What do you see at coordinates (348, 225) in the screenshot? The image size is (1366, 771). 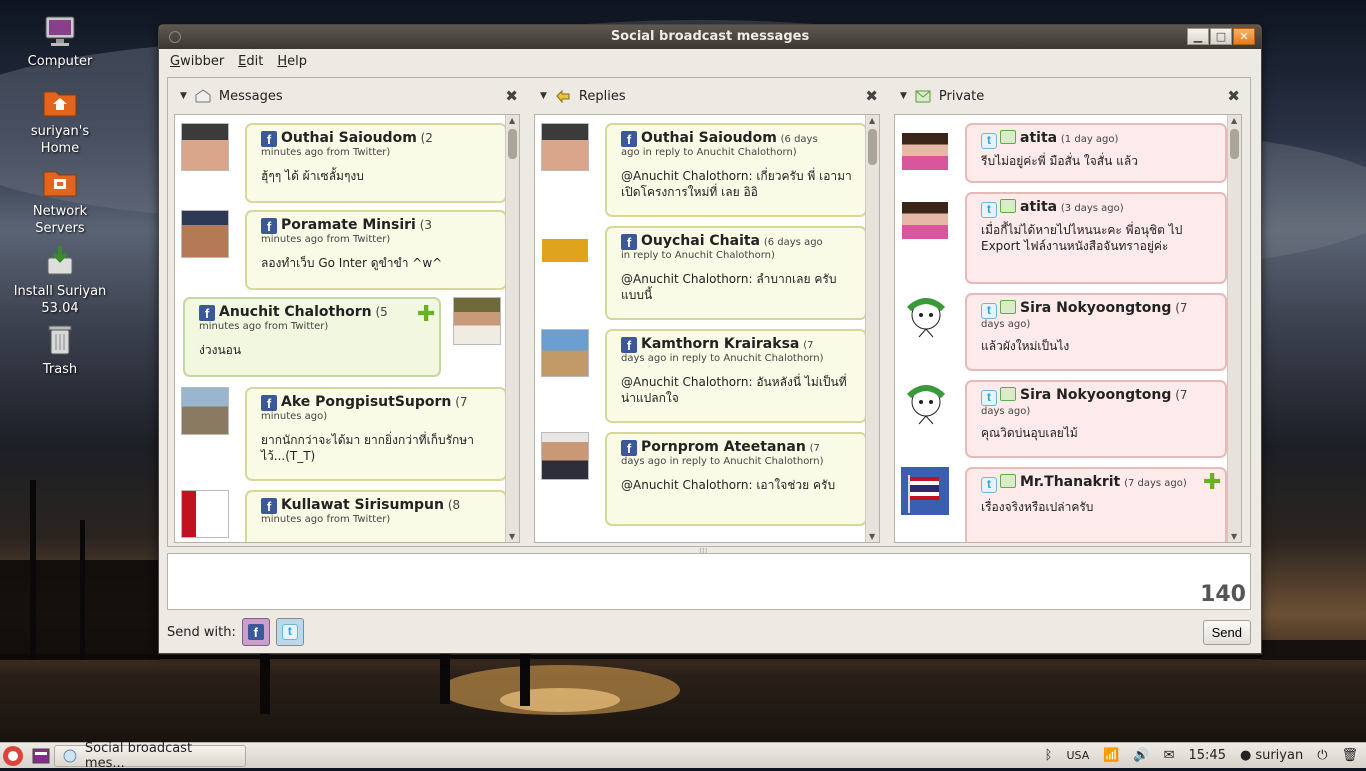 I see `author-name: Poramate Minsiri` at bounding box center [348, 225].